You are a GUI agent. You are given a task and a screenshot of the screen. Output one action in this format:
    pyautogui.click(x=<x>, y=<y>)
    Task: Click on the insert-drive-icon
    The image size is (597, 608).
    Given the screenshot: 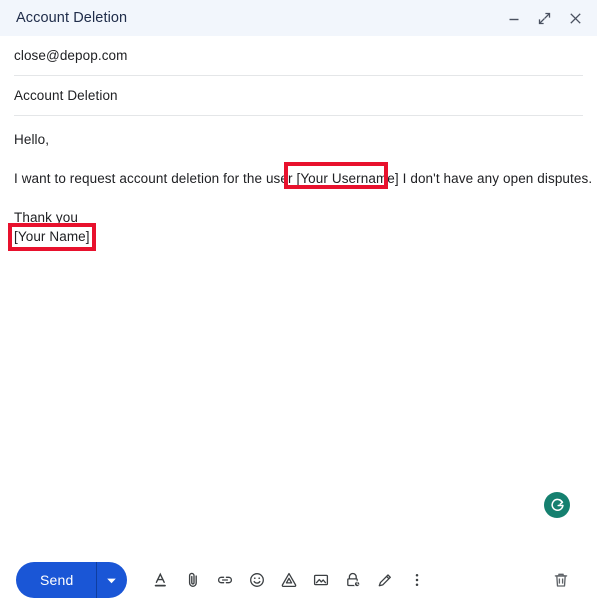 What is the action you would take?
    pyautogui.click(x=289, y=580)
    